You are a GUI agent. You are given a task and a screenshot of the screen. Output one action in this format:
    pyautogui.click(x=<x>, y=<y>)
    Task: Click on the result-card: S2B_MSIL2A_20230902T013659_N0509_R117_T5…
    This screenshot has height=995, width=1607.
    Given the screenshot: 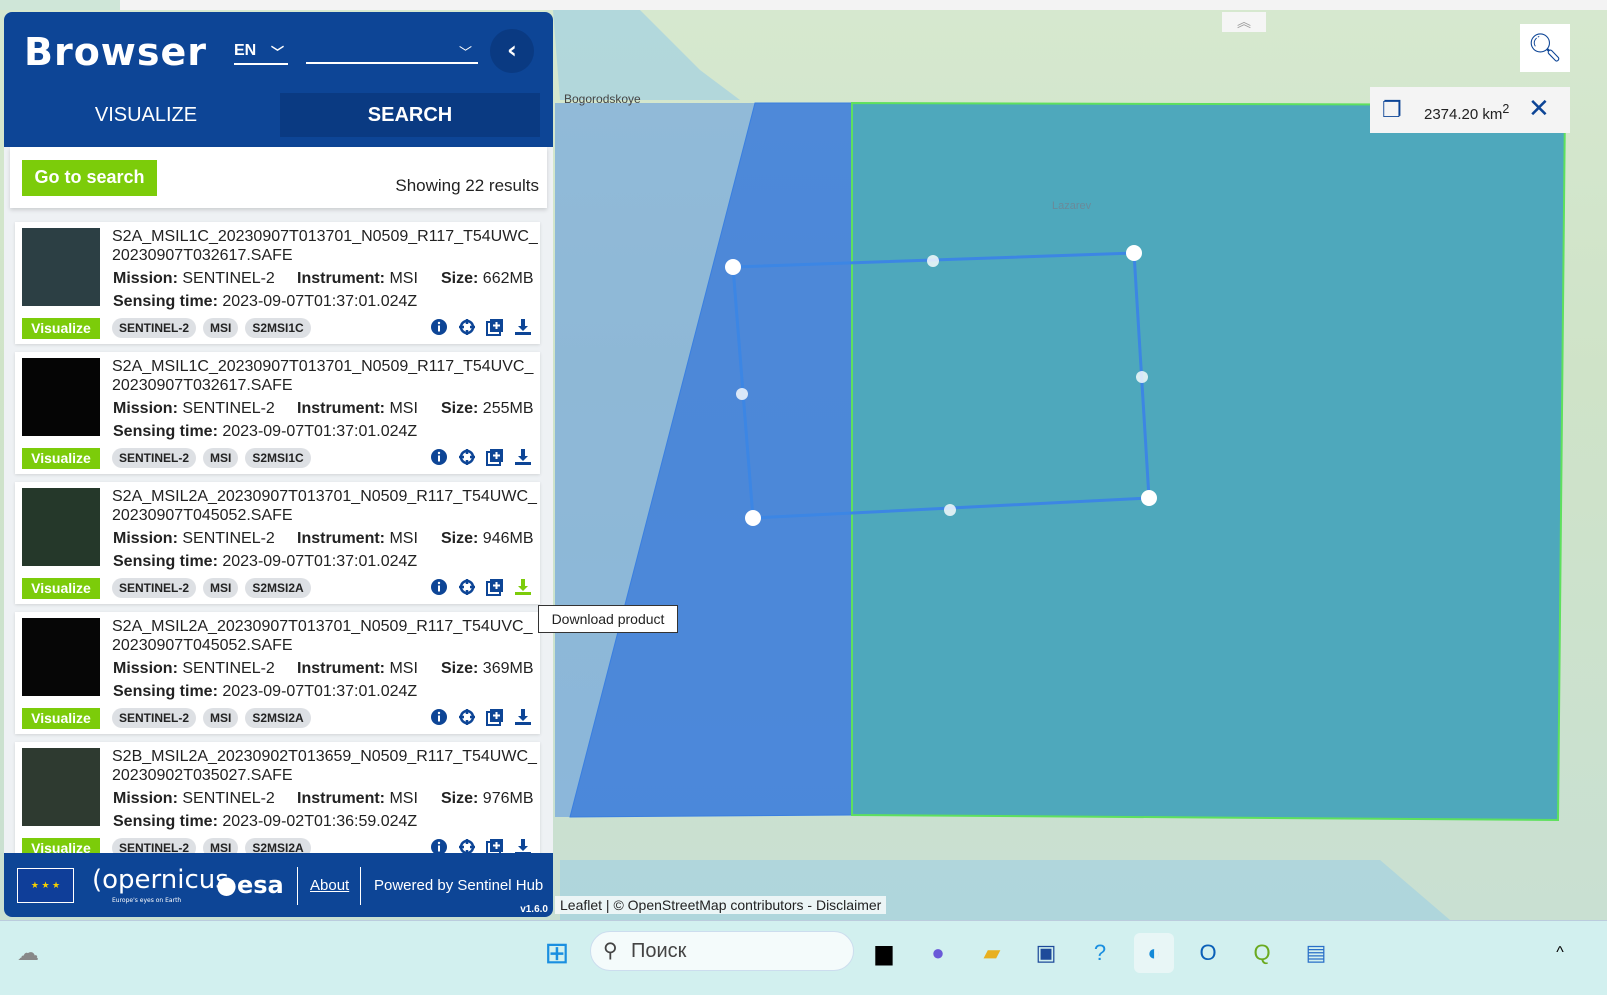 What is the action you would take?
    pyautogui.click(x=277, y=803)
    